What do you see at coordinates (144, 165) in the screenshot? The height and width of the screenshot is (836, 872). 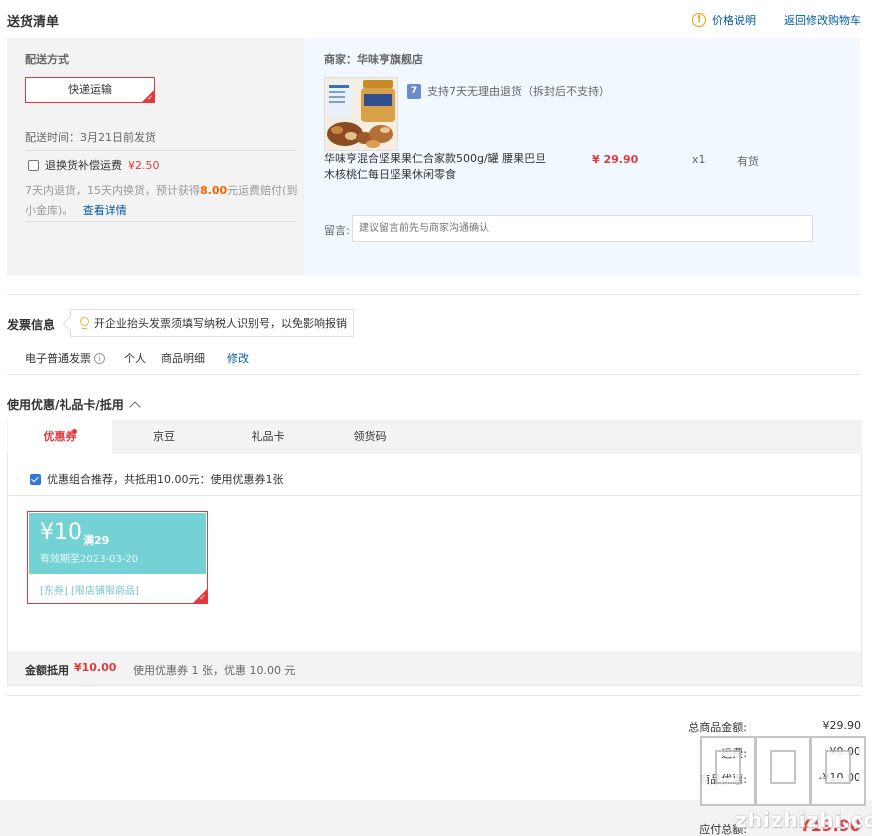 I see `insurance-price: ¥2.50` at bounding box center [144, 165].